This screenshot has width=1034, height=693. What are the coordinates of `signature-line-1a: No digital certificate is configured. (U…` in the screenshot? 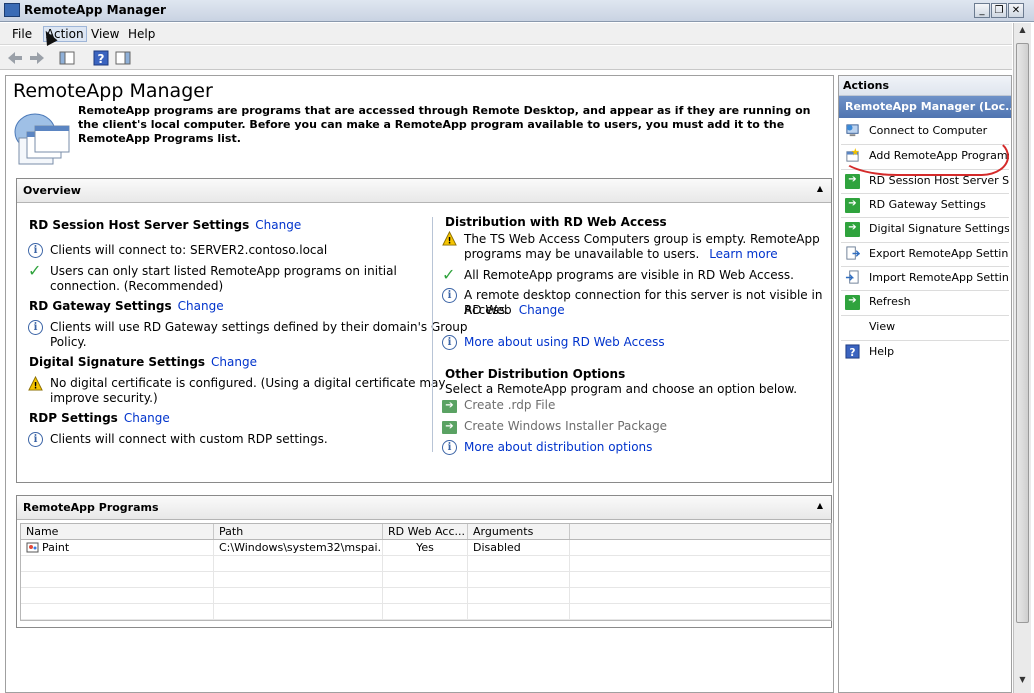 It's located at (248, 383).